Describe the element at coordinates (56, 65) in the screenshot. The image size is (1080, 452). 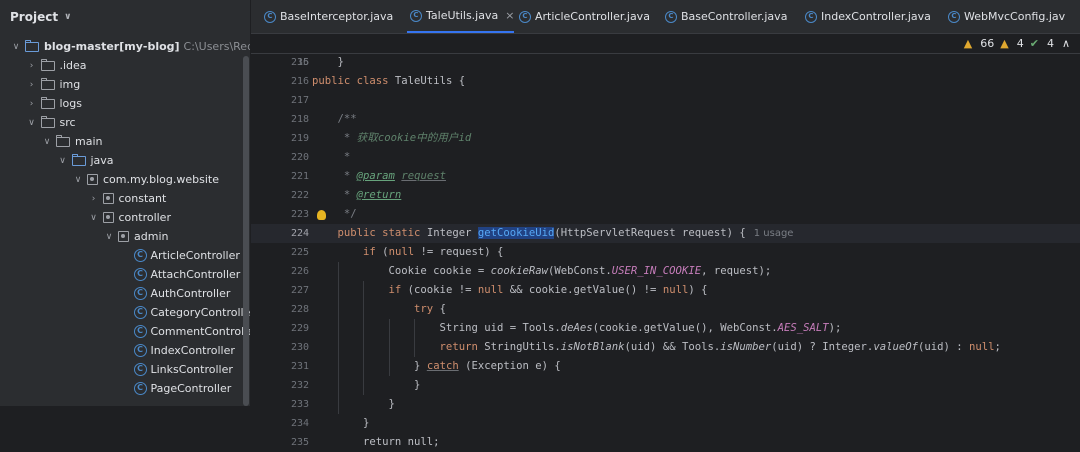
I see `tree-item: › .idea` at that location.